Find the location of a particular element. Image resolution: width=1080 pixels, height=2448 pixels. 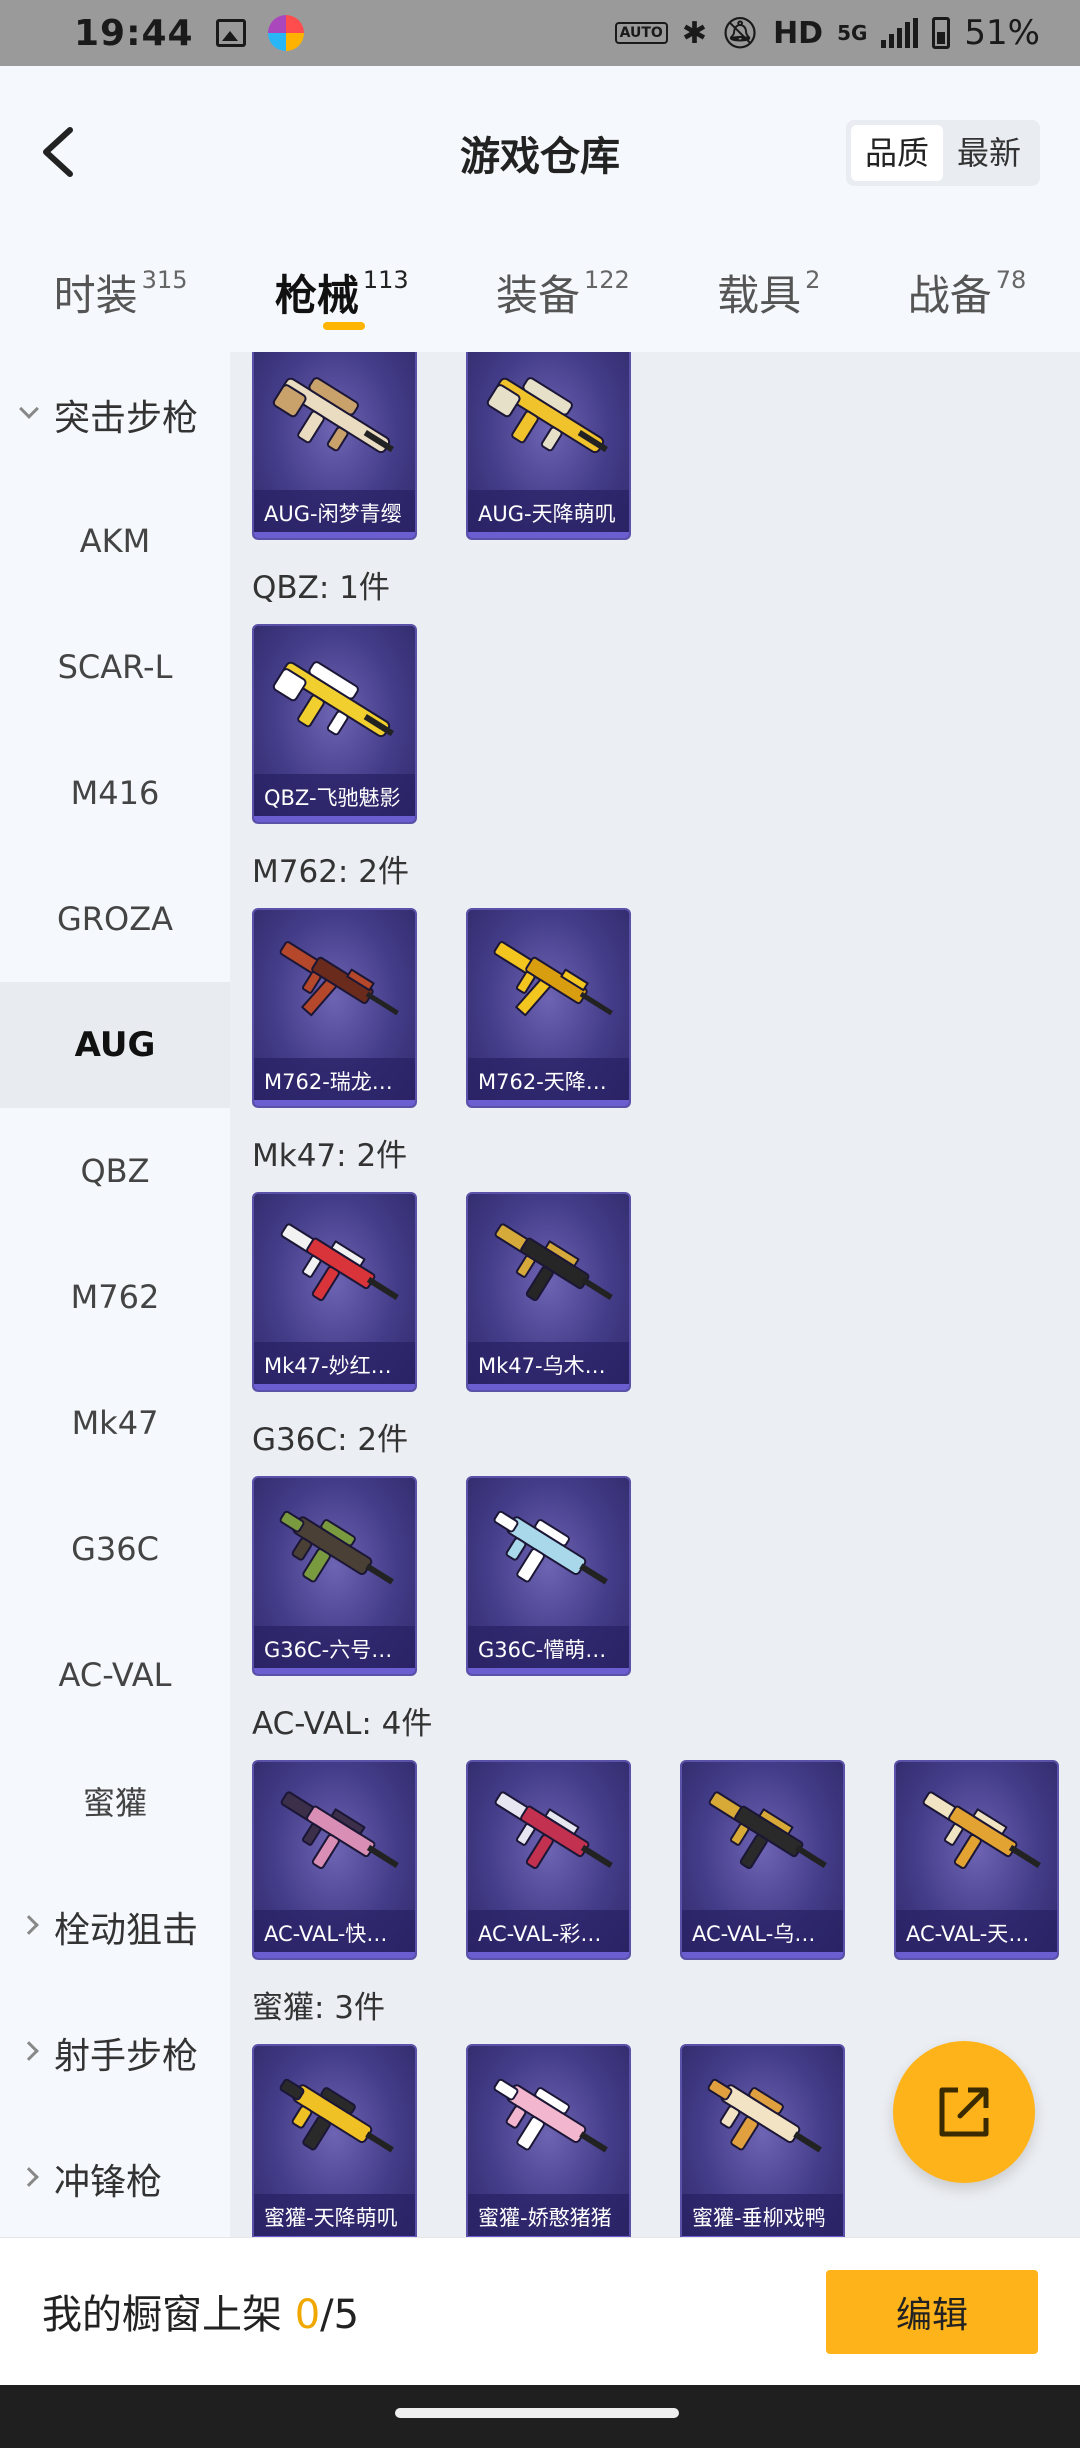

tab-label: 装备 is located at coordinates (537, 295).